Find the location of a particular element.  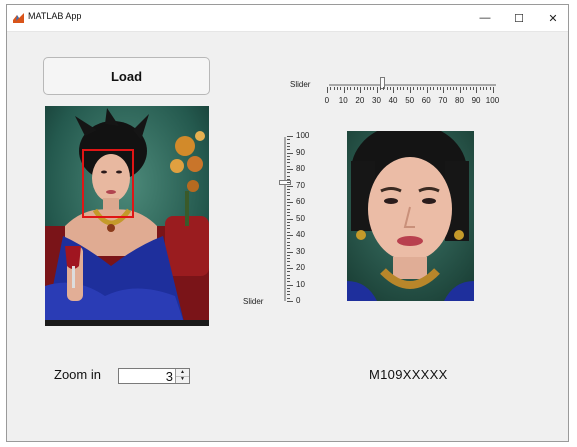

close-button: ✕ is located at coordinates (553, 18).